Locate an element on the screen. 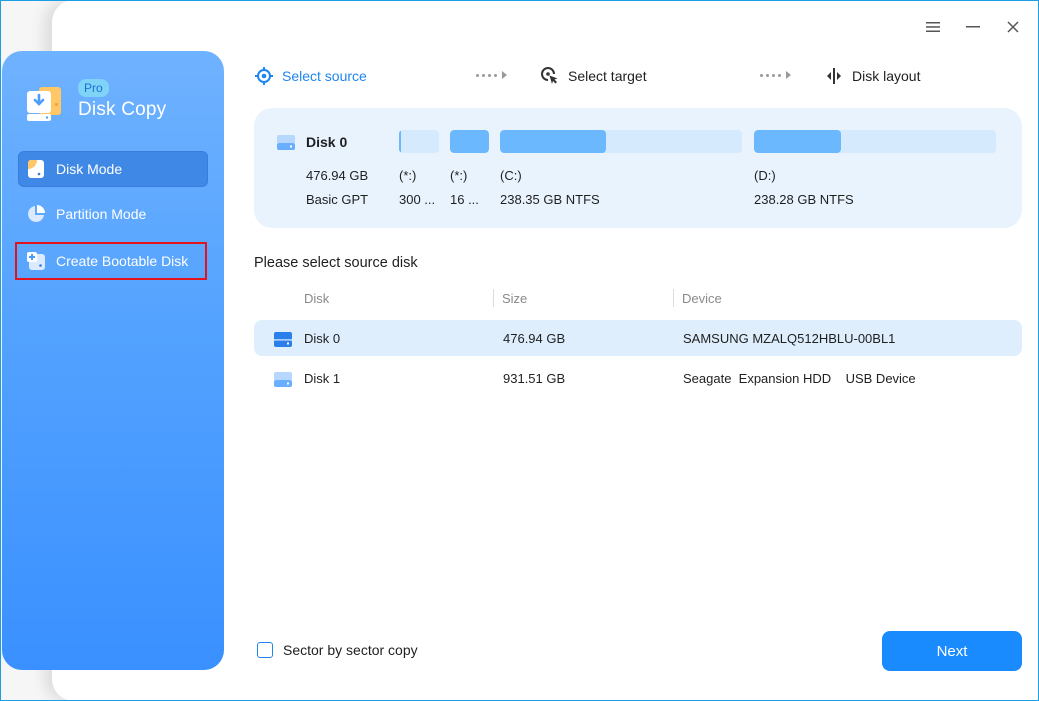 The image size is (1039, 701). disk-type: Basic GPT is located at coordinates (337, 199).